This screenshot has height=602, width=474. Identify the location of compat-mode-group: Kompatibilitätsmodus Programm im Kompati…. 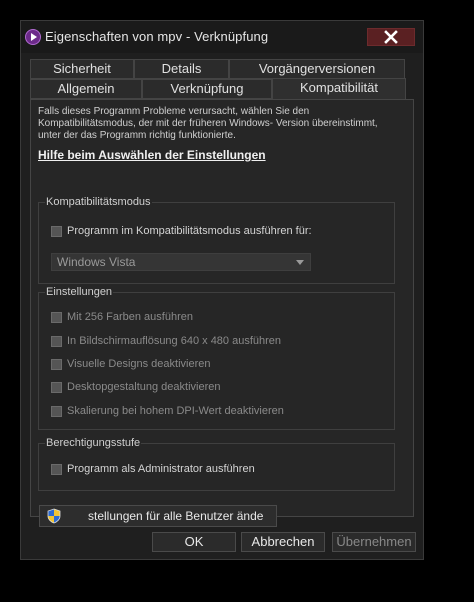
(216, 240).